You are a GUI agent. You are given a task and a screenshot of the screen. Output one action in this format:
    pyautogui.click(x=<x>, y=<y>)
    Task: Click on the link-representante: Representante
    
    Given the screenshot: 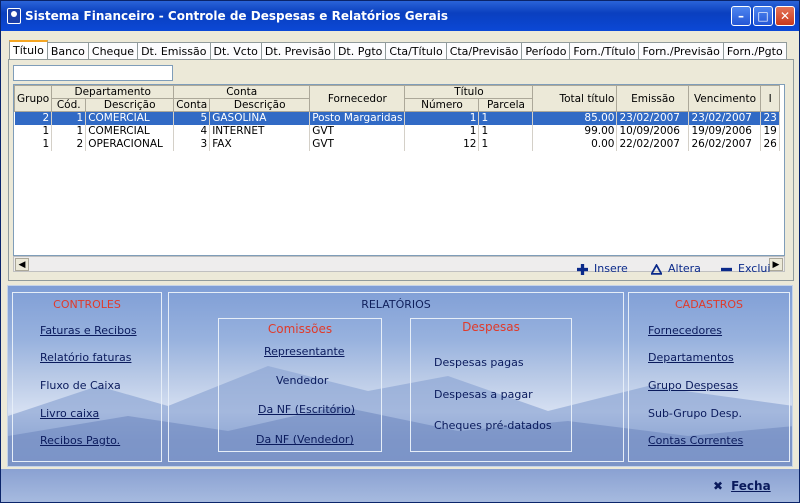 What is the action you would take?
    pyautogui.click(x=304, y=351)
    